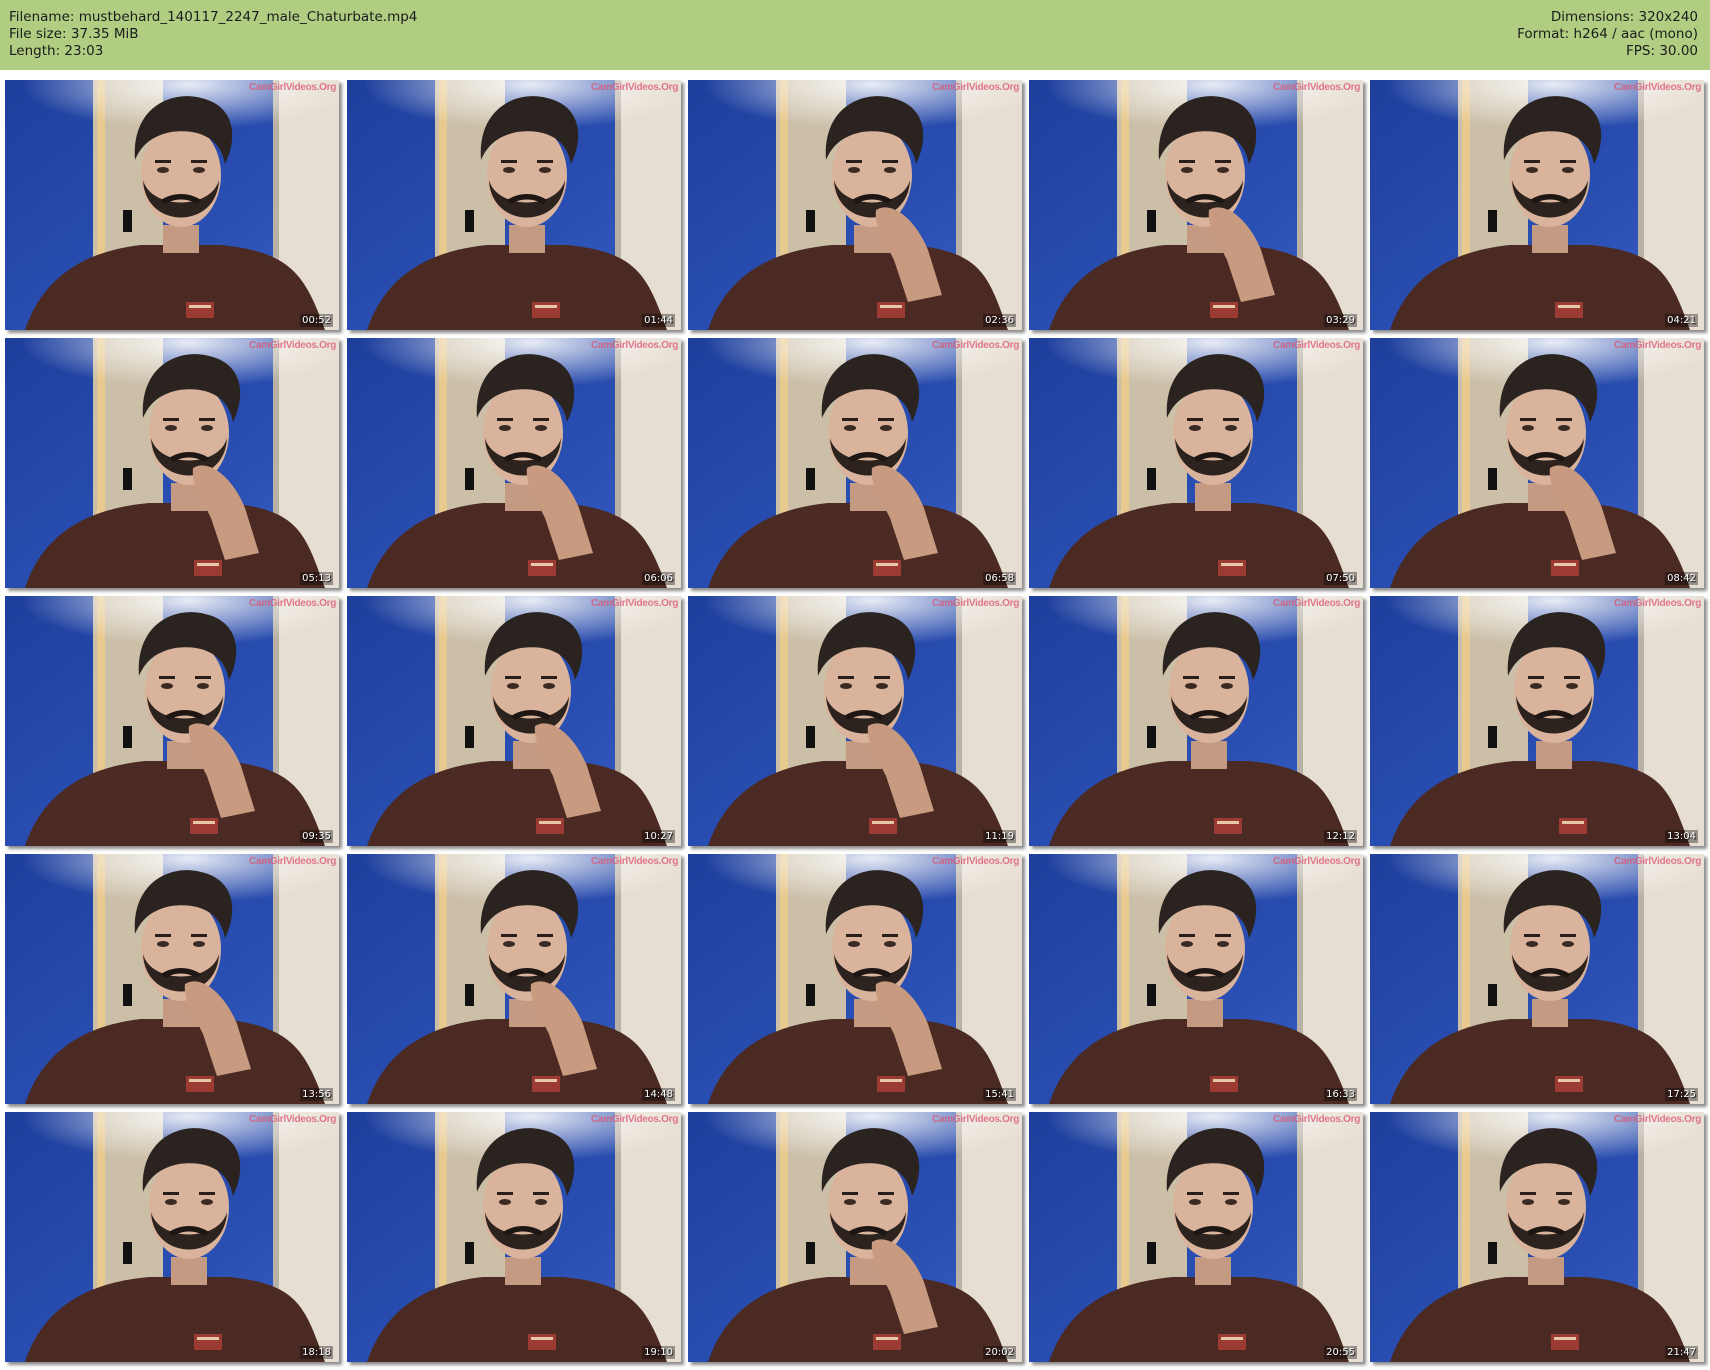 The image size is (1710, 1370). Describe the element at coordinates (1681, 836) in the screenshot. I see `thumbnail-timestamp: 13:04` at that location.